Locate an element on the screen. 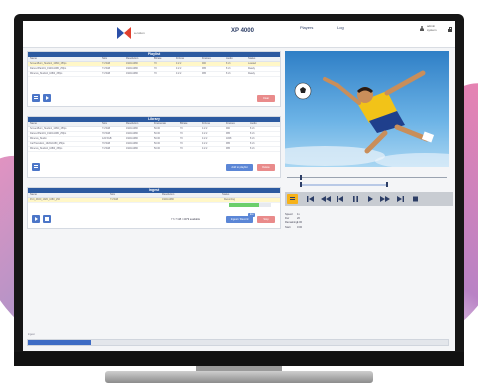 The image size is (478, 385). nav-log: Log is located at coordinates (340, 27).